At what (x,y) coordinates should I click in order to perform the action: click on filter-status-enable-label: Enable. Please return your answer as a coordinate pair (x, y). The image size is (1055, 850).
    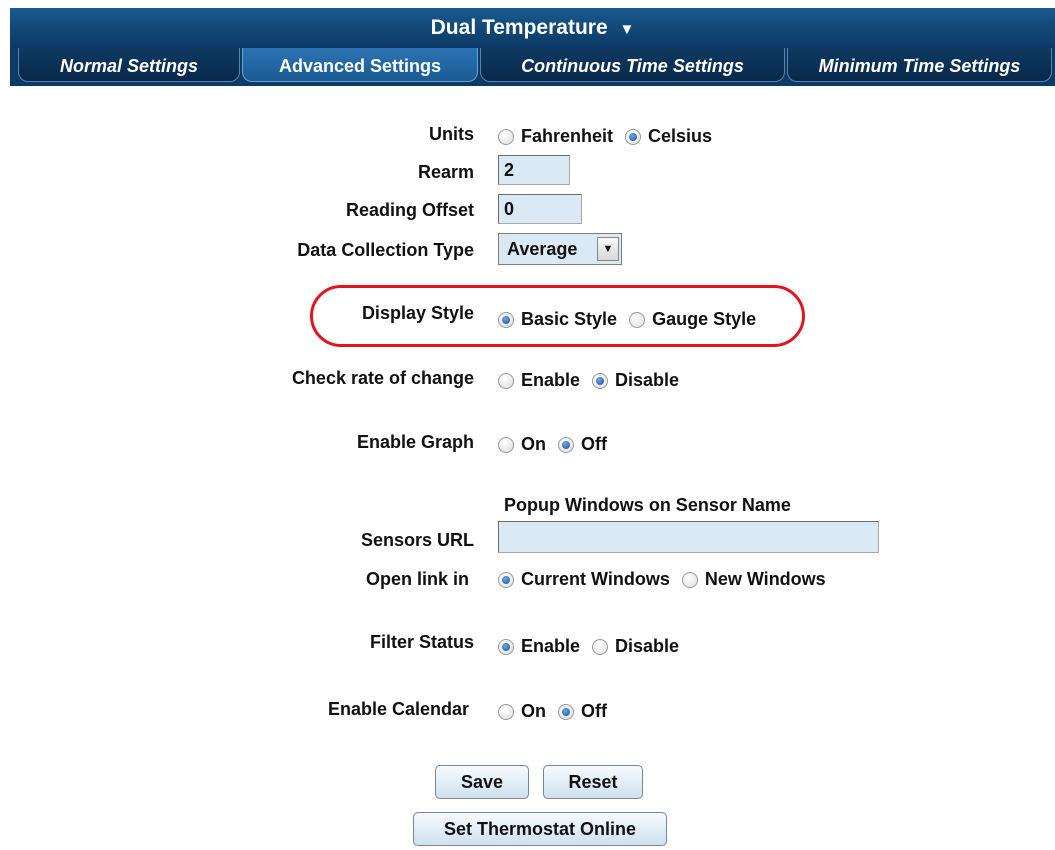
    Looking at the image, I should click on (551, 646).